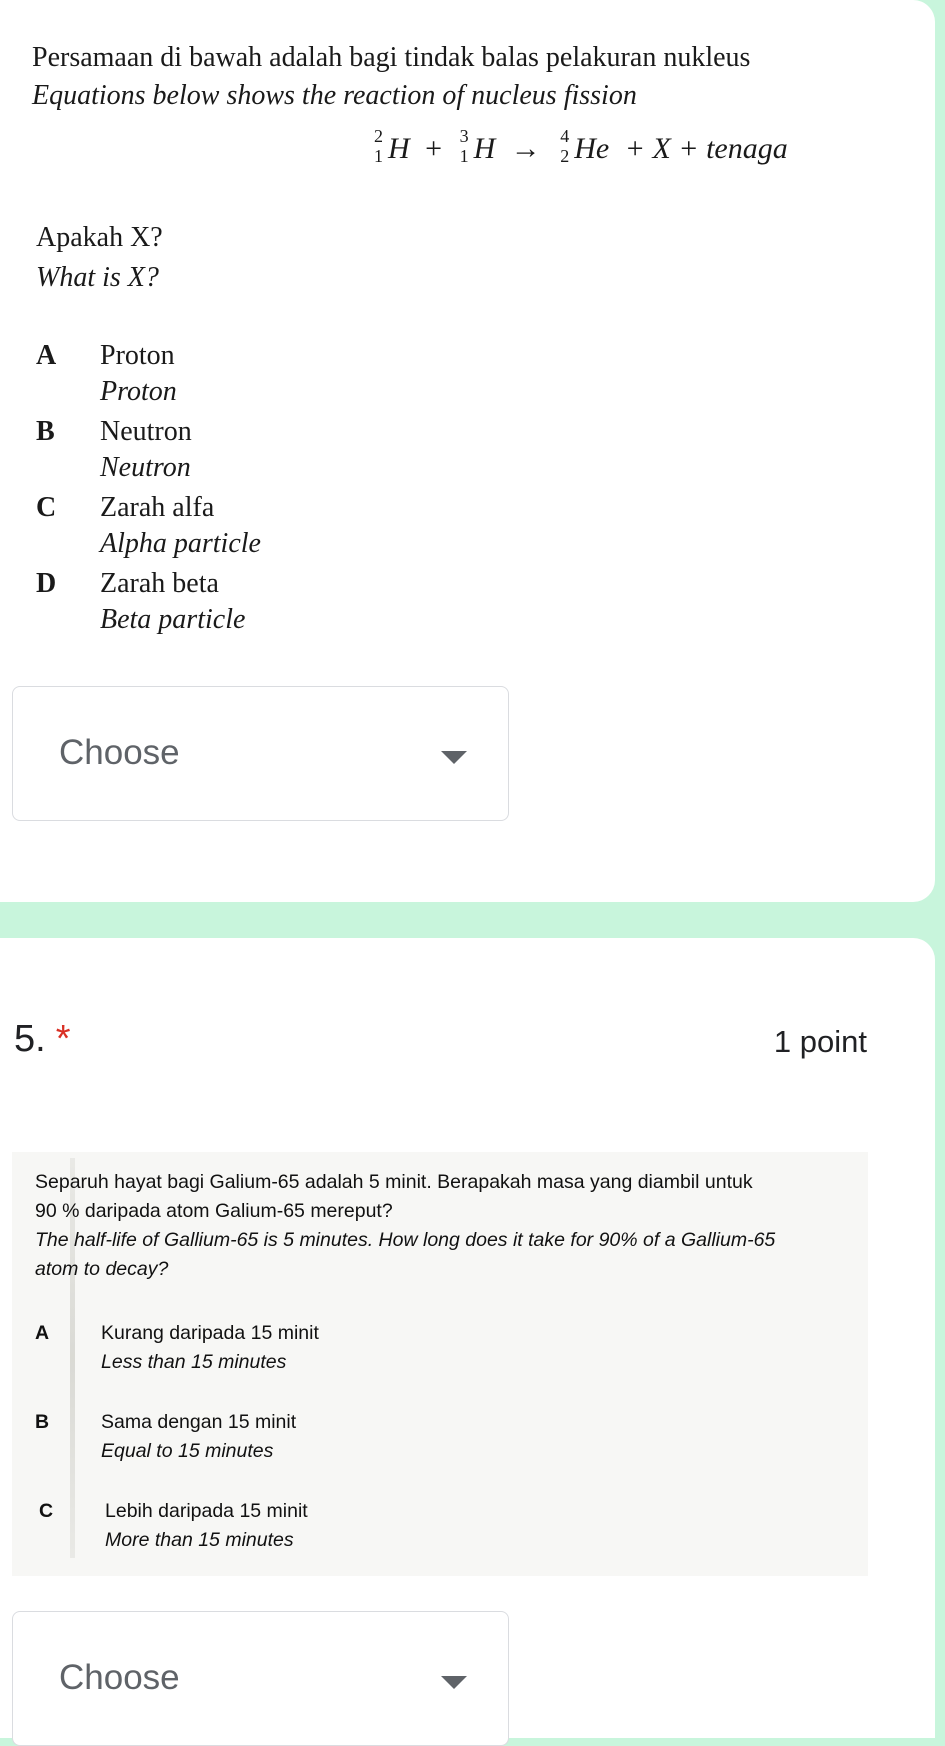  What do you see at coordinates (146, 431) in the screenshot?
I see `option-text-ms: Neutron` at bounding box center [146, 431].